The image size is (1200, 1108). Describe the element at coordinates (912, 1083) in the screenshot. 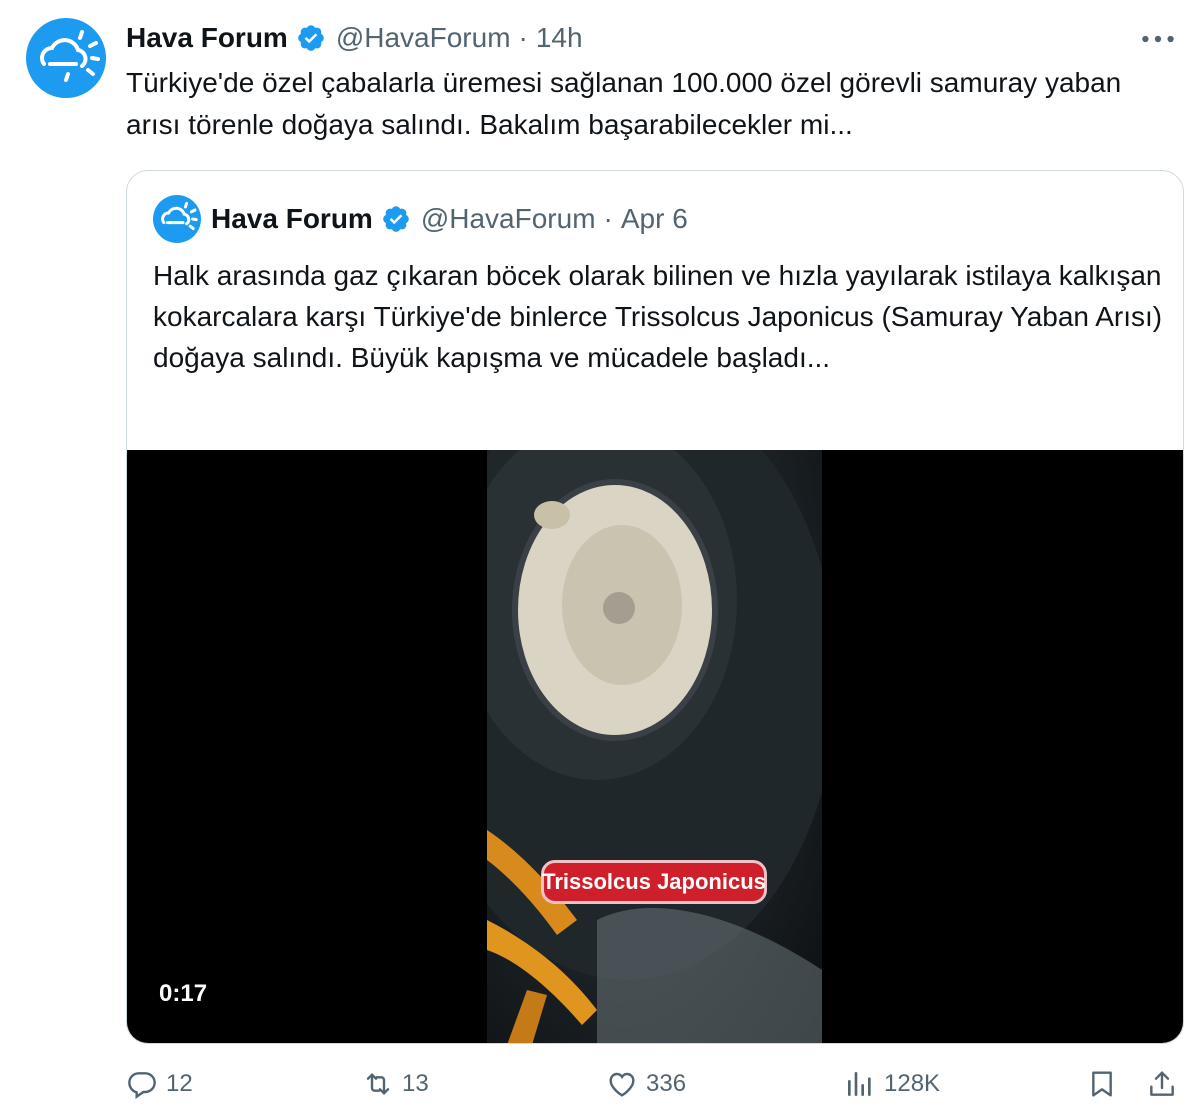

I see `views-count: 128K` at that location.